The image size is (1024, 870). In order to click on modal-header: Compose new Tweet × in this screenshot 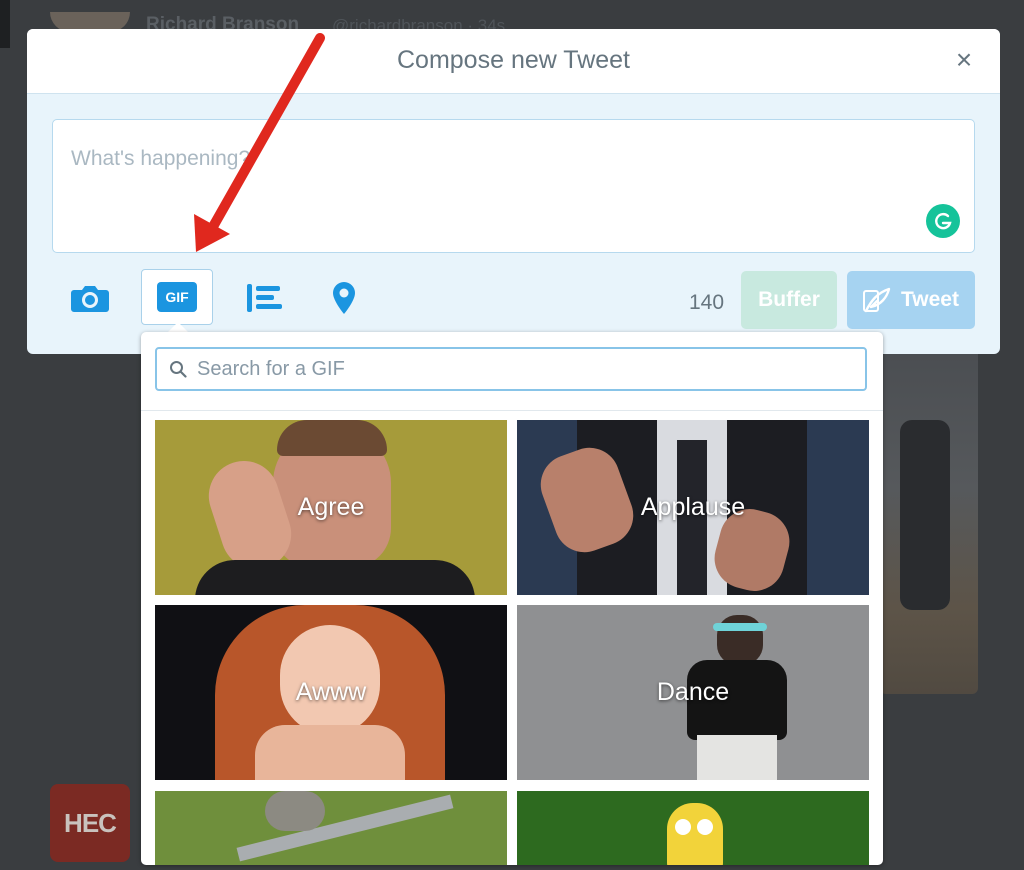, I will do `click(513, 61)`.